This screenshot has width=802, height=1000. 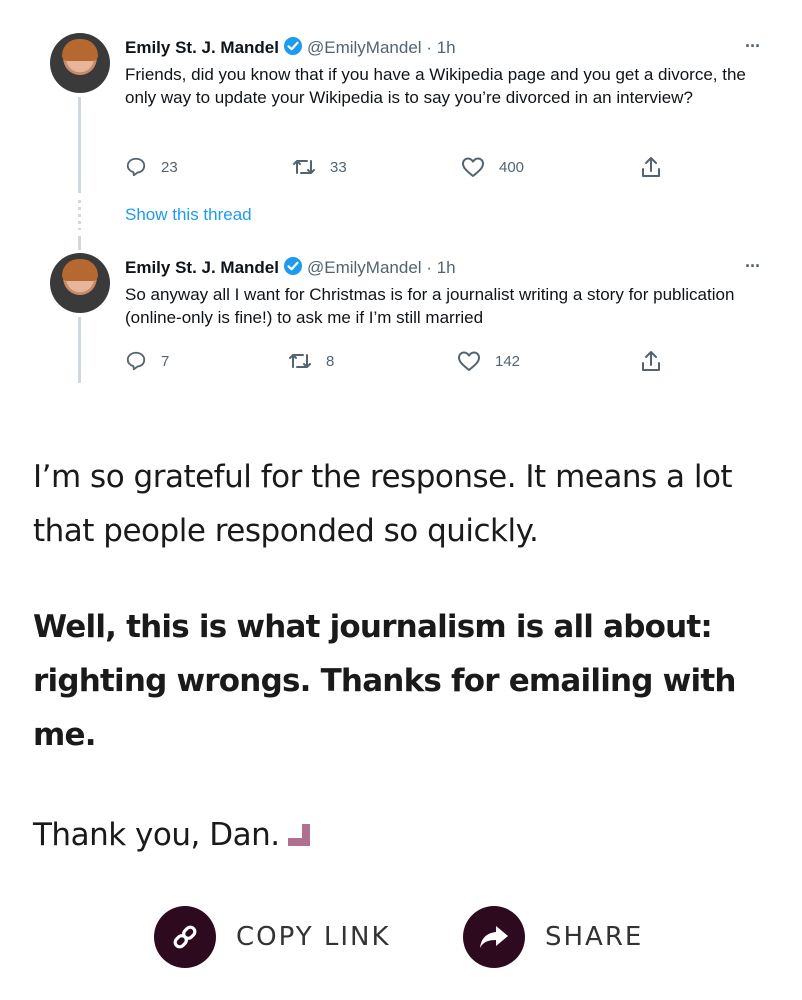 I want to click on end-of-article-icon, so click(x=298, y=835).